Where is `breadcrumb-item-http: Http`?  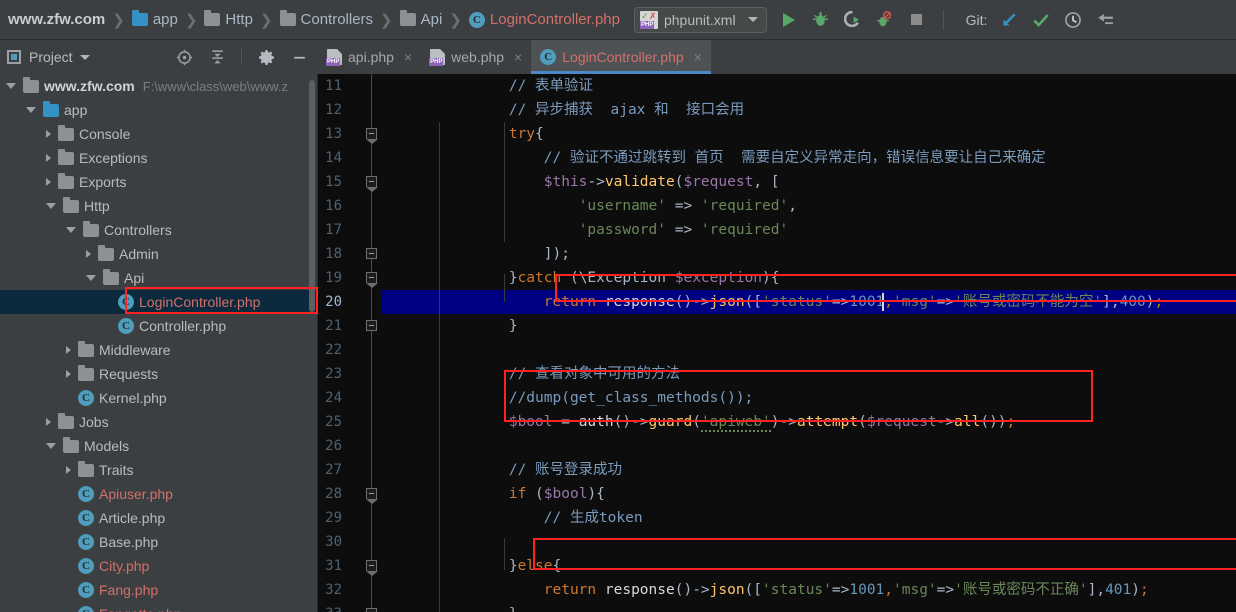
breadcrumb-item-http: Http is located at coordinates (228, 19).